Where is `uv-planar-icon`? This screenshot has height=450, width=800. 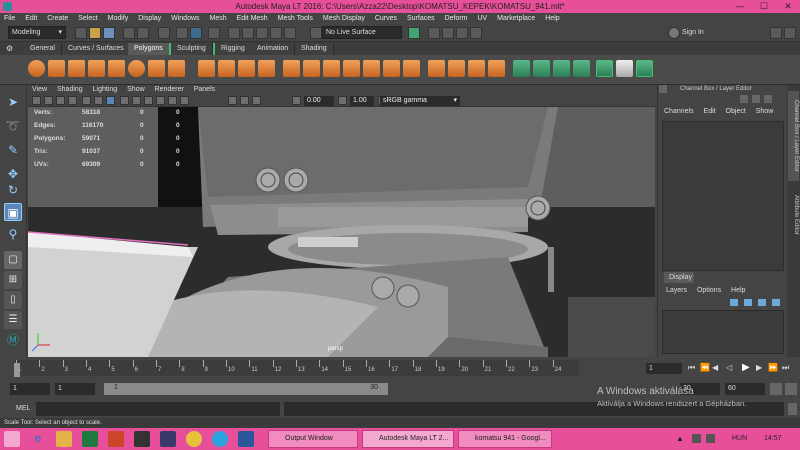
uv-planar-icon is located at coordinates (521, 68).